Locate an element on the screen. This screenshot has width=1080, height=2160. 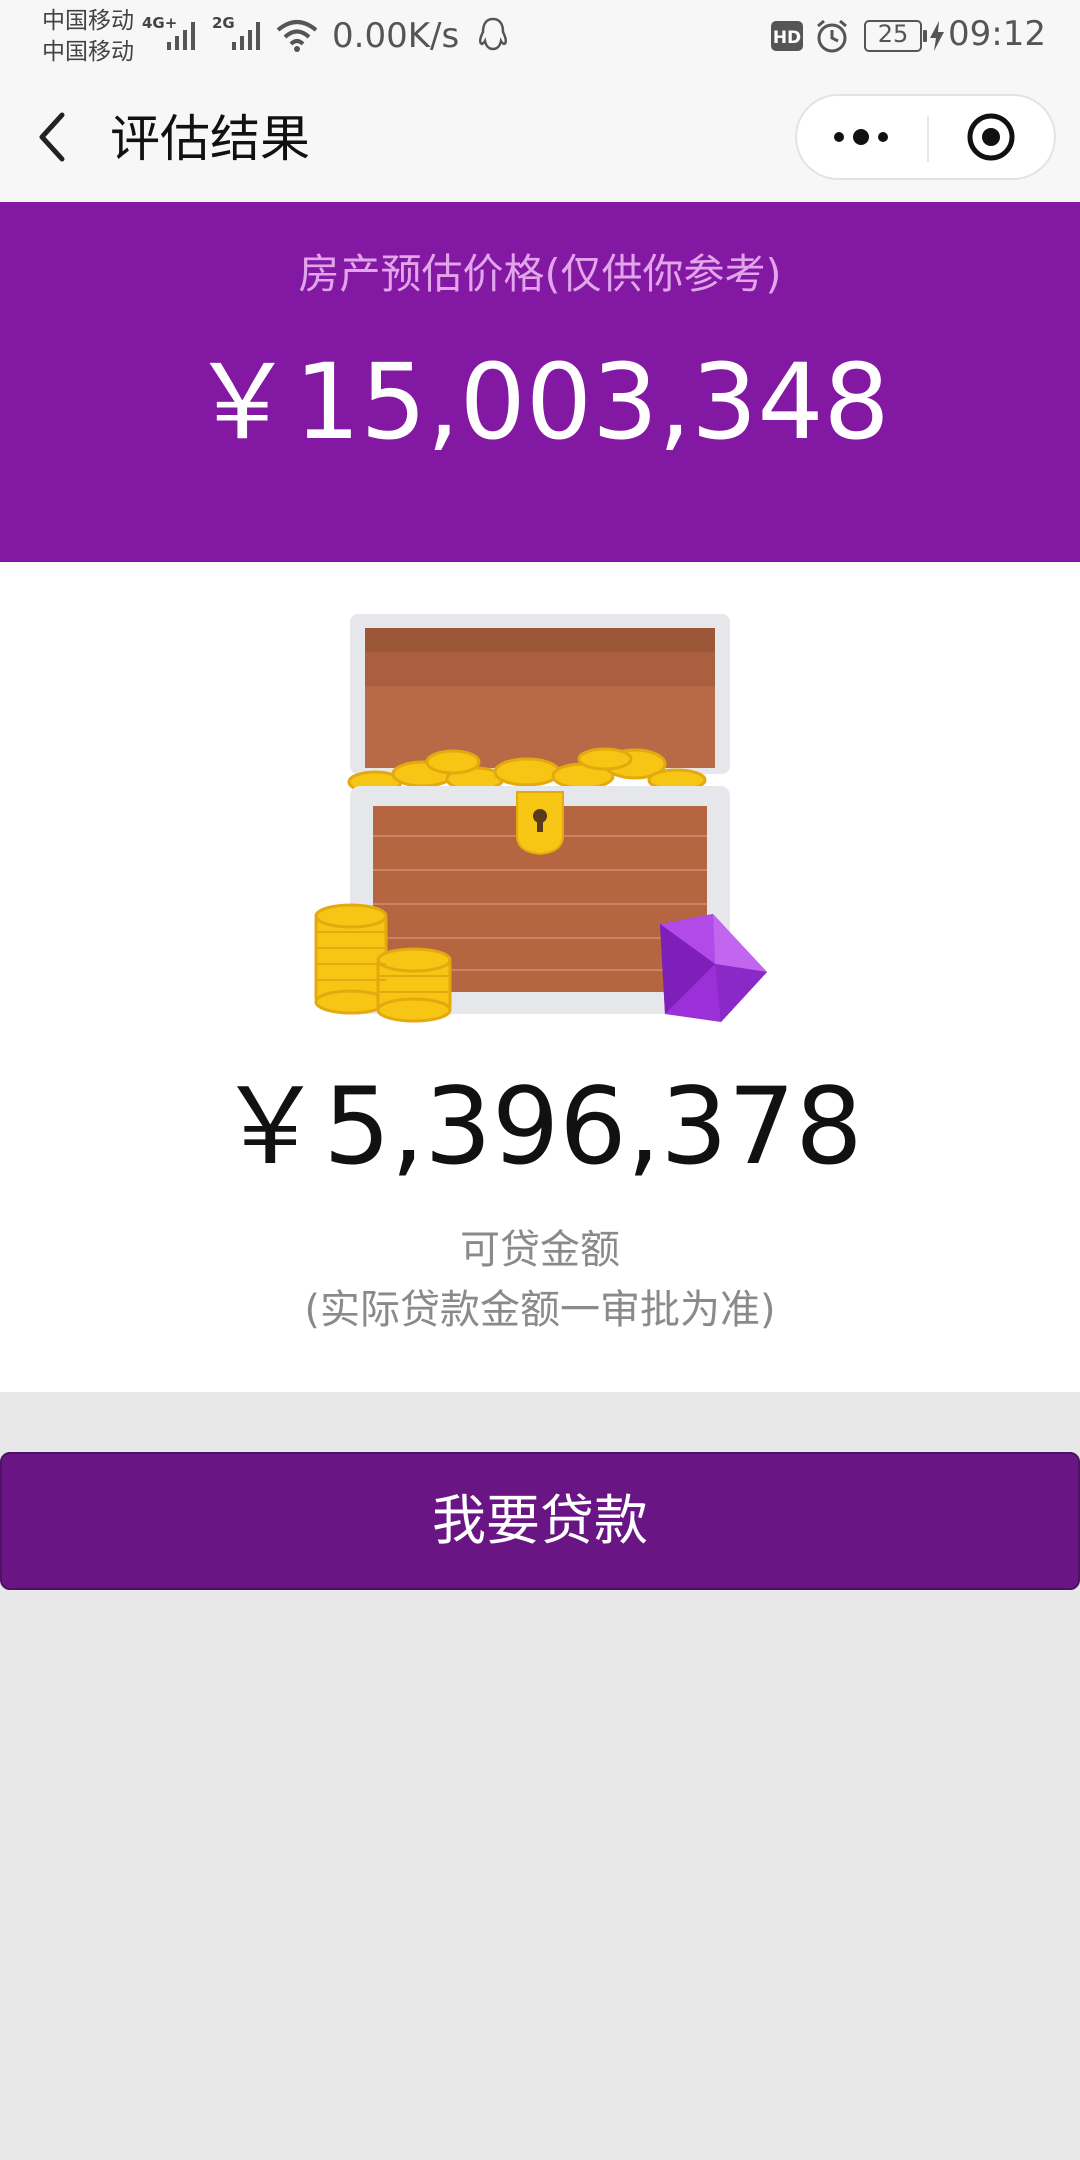
close-button is located at coordinates (992, 137).